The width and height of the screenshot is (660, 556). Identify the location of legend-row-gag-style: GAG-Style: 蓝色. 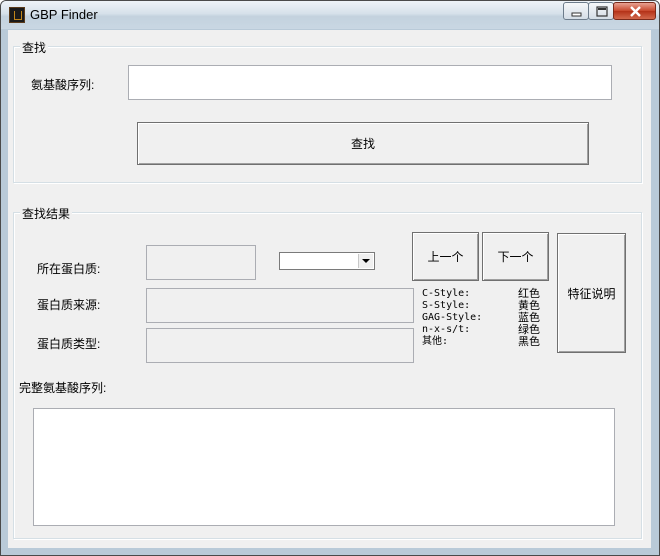
(481, 318).